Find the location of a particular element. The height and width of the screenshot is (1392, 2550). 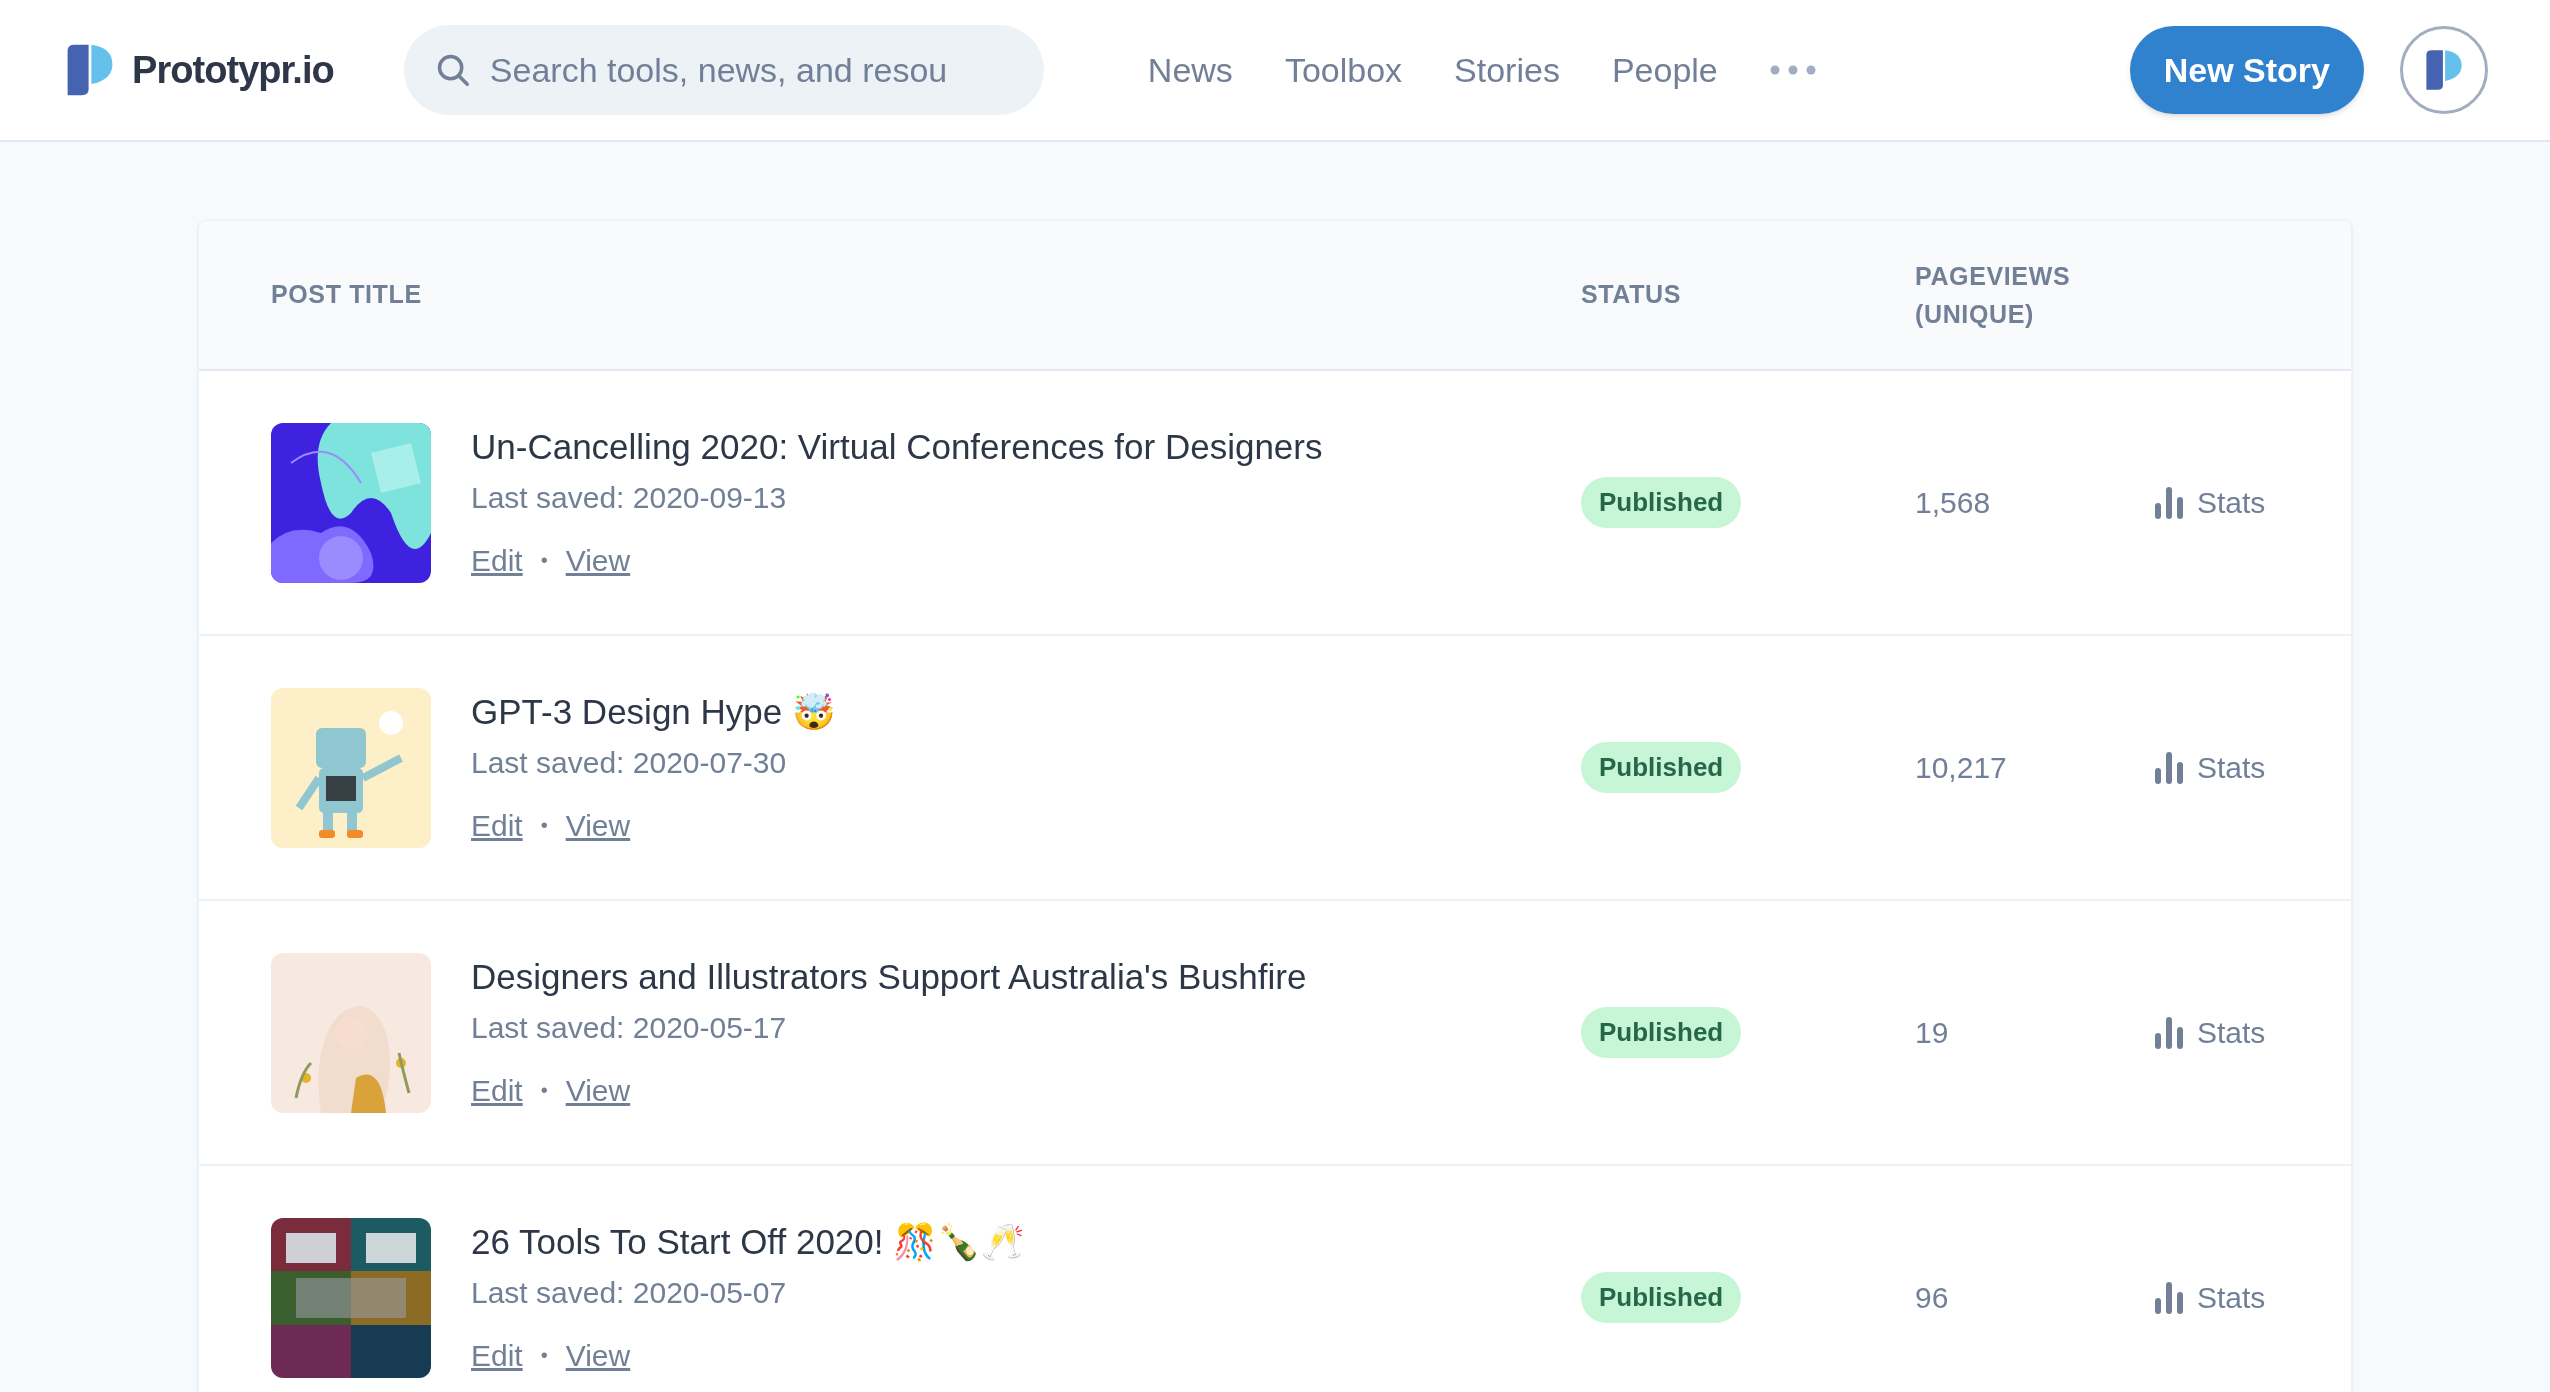

nav-link: Toolbox is located at coordinates (1343, 70).